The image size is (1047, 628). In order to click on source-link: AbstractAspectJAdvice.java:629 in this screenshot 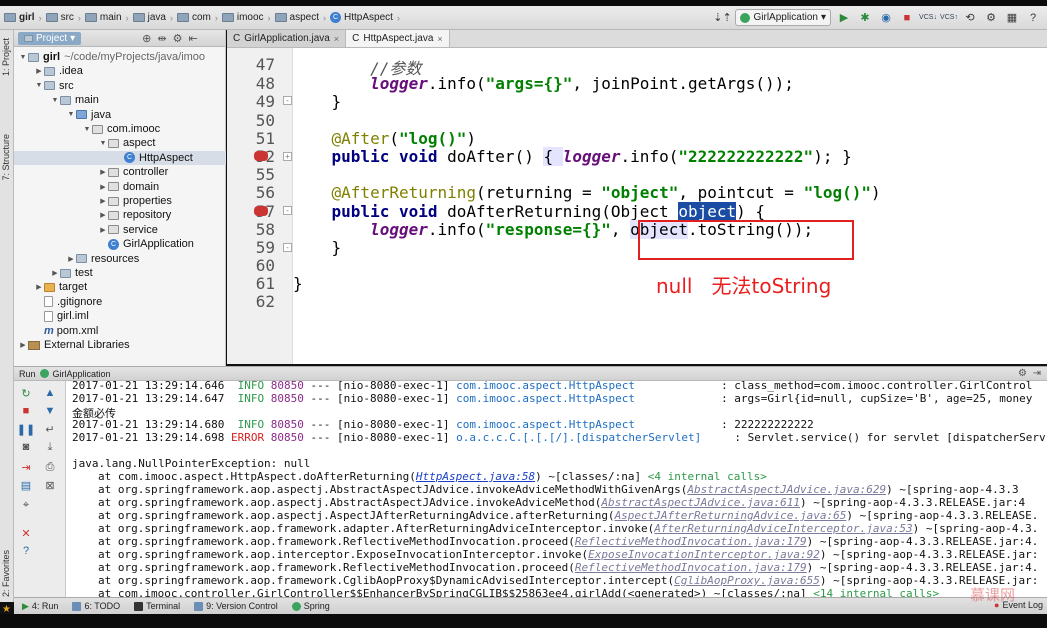, I will do `click(786, 489)`.